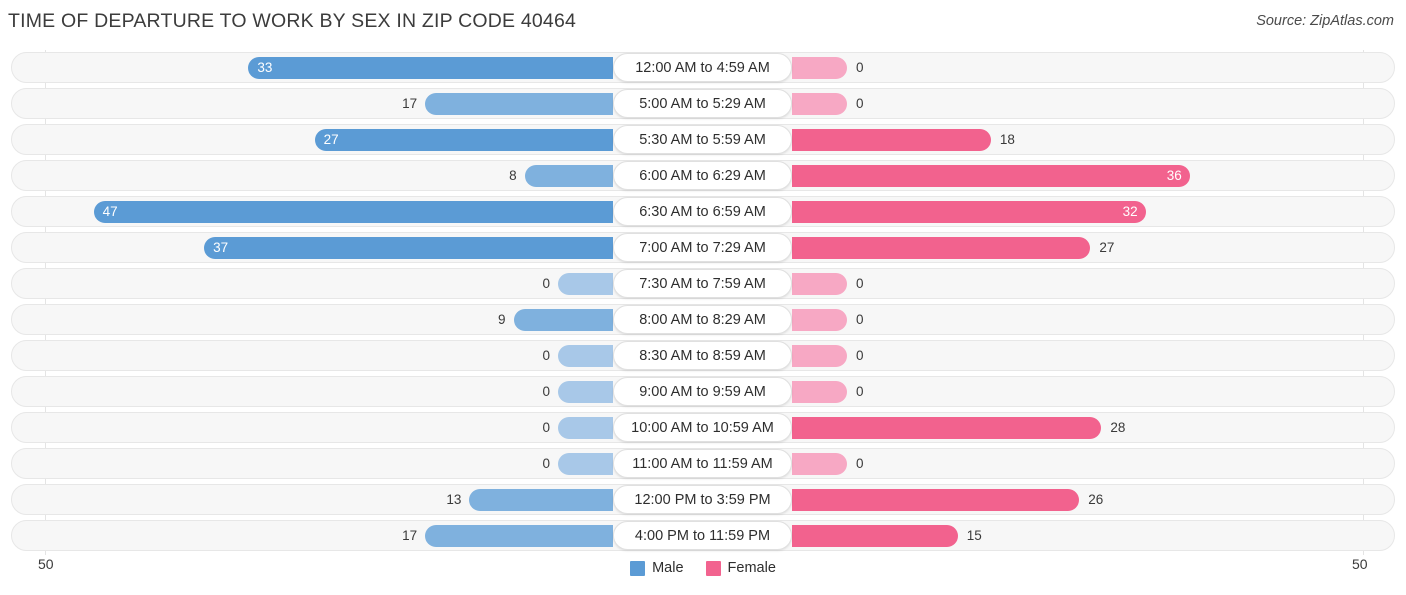  Describe the element at coordinates (1007, 139) in the screenshot. I see `female-value-label: 18` at that location.